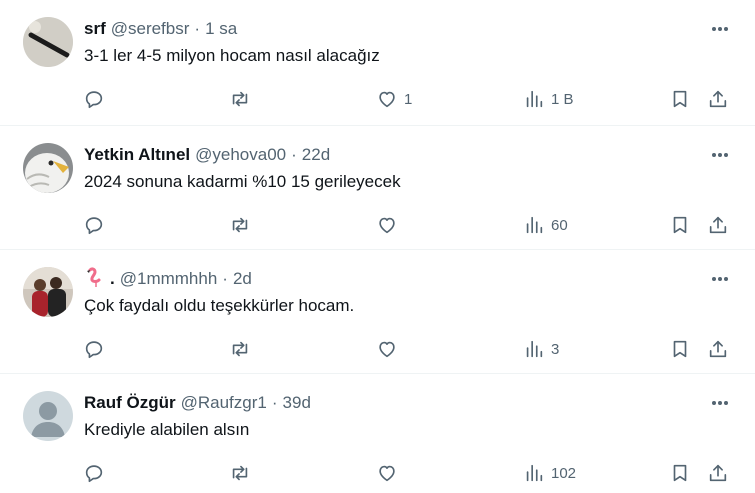 The width and height of the screenshot is (755, 493). Describe the element at coordinates (564, 473) in the screenshot. I see `view-count: 102` at that location.